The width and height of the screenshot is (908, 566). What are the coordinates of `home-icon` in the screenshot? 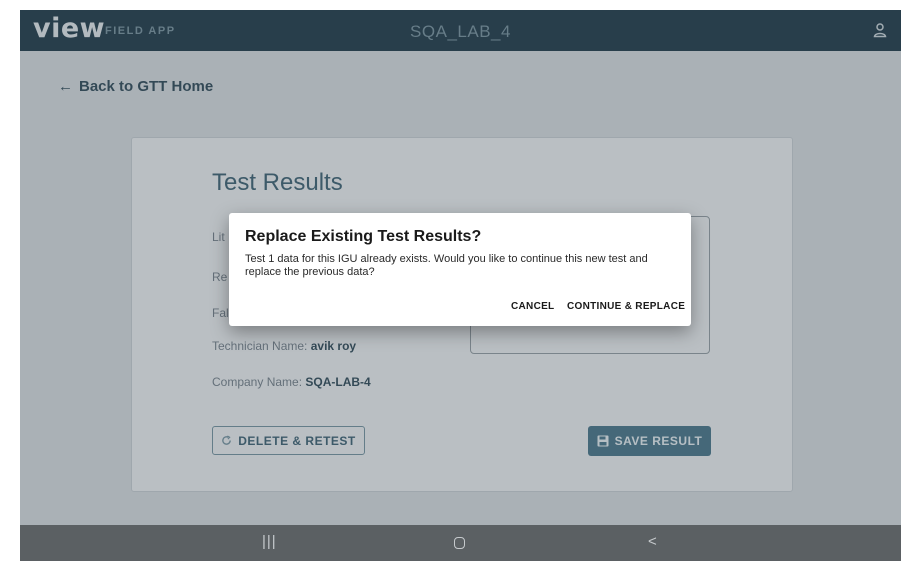 It's located at (459, 543).